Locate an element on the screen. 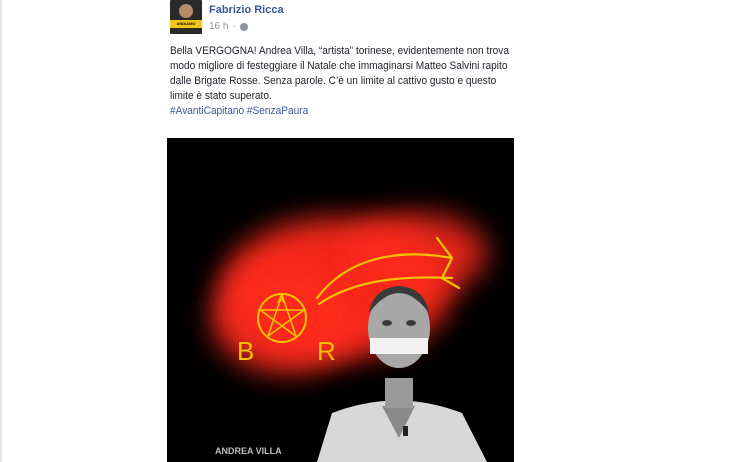  author-name: Fabrizio Ricca is located at coordinates (246, 10).